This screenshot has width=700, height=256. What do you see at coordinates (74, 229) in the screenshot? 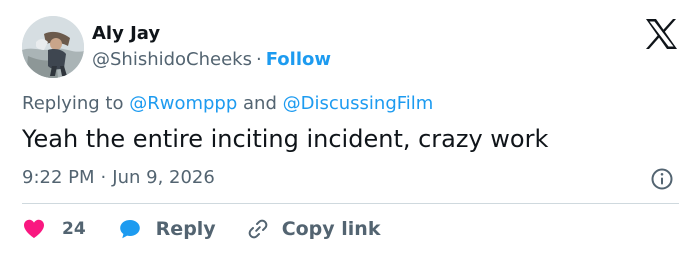
I see `like-count: 24` at bounding box center [74, 229].